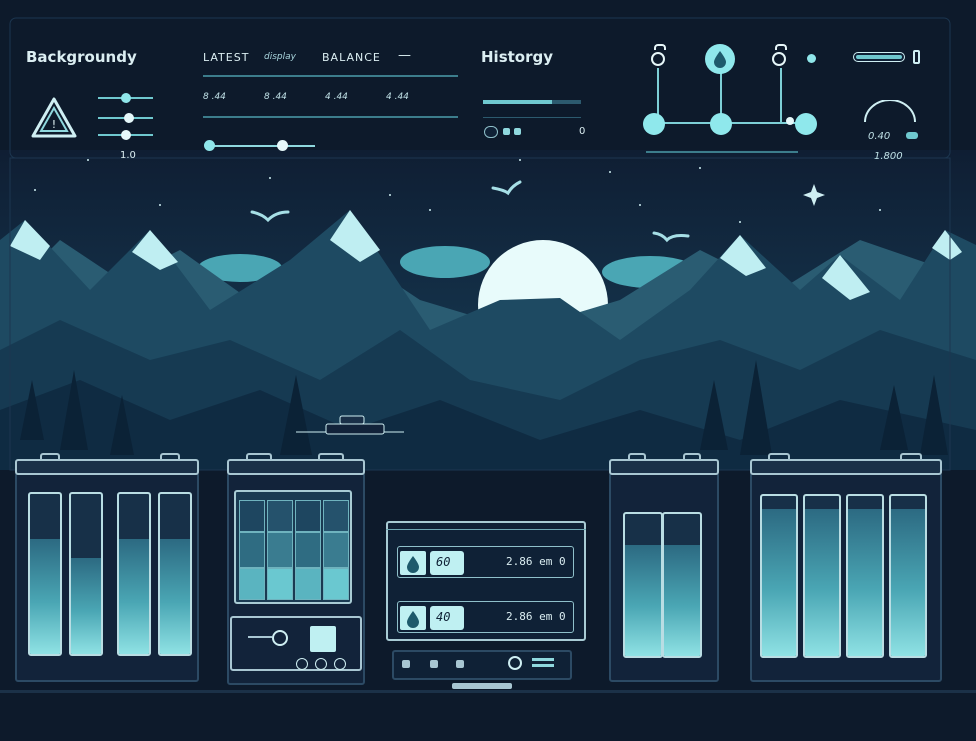  I want to click on readout-chip, so click(912, 135).